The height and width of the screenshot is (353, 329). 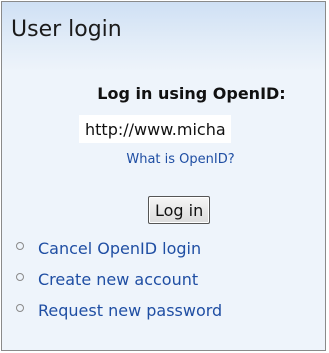 I want to click on create-new-account-link: Create new account, so click(x=118, y=279).